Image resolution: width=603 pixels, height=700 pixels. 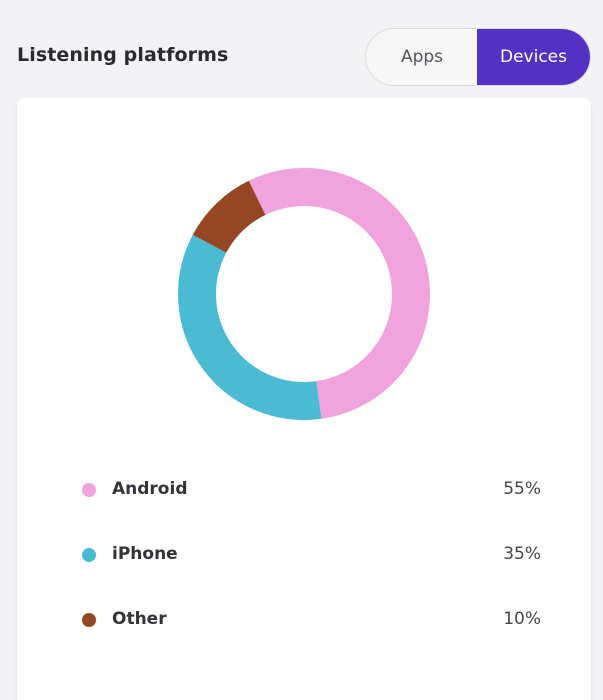 What do you see at coordinates (304, 620) in the screenshot?
I see `legend-item-other: Other 10%` at bounding box center [304, 620].